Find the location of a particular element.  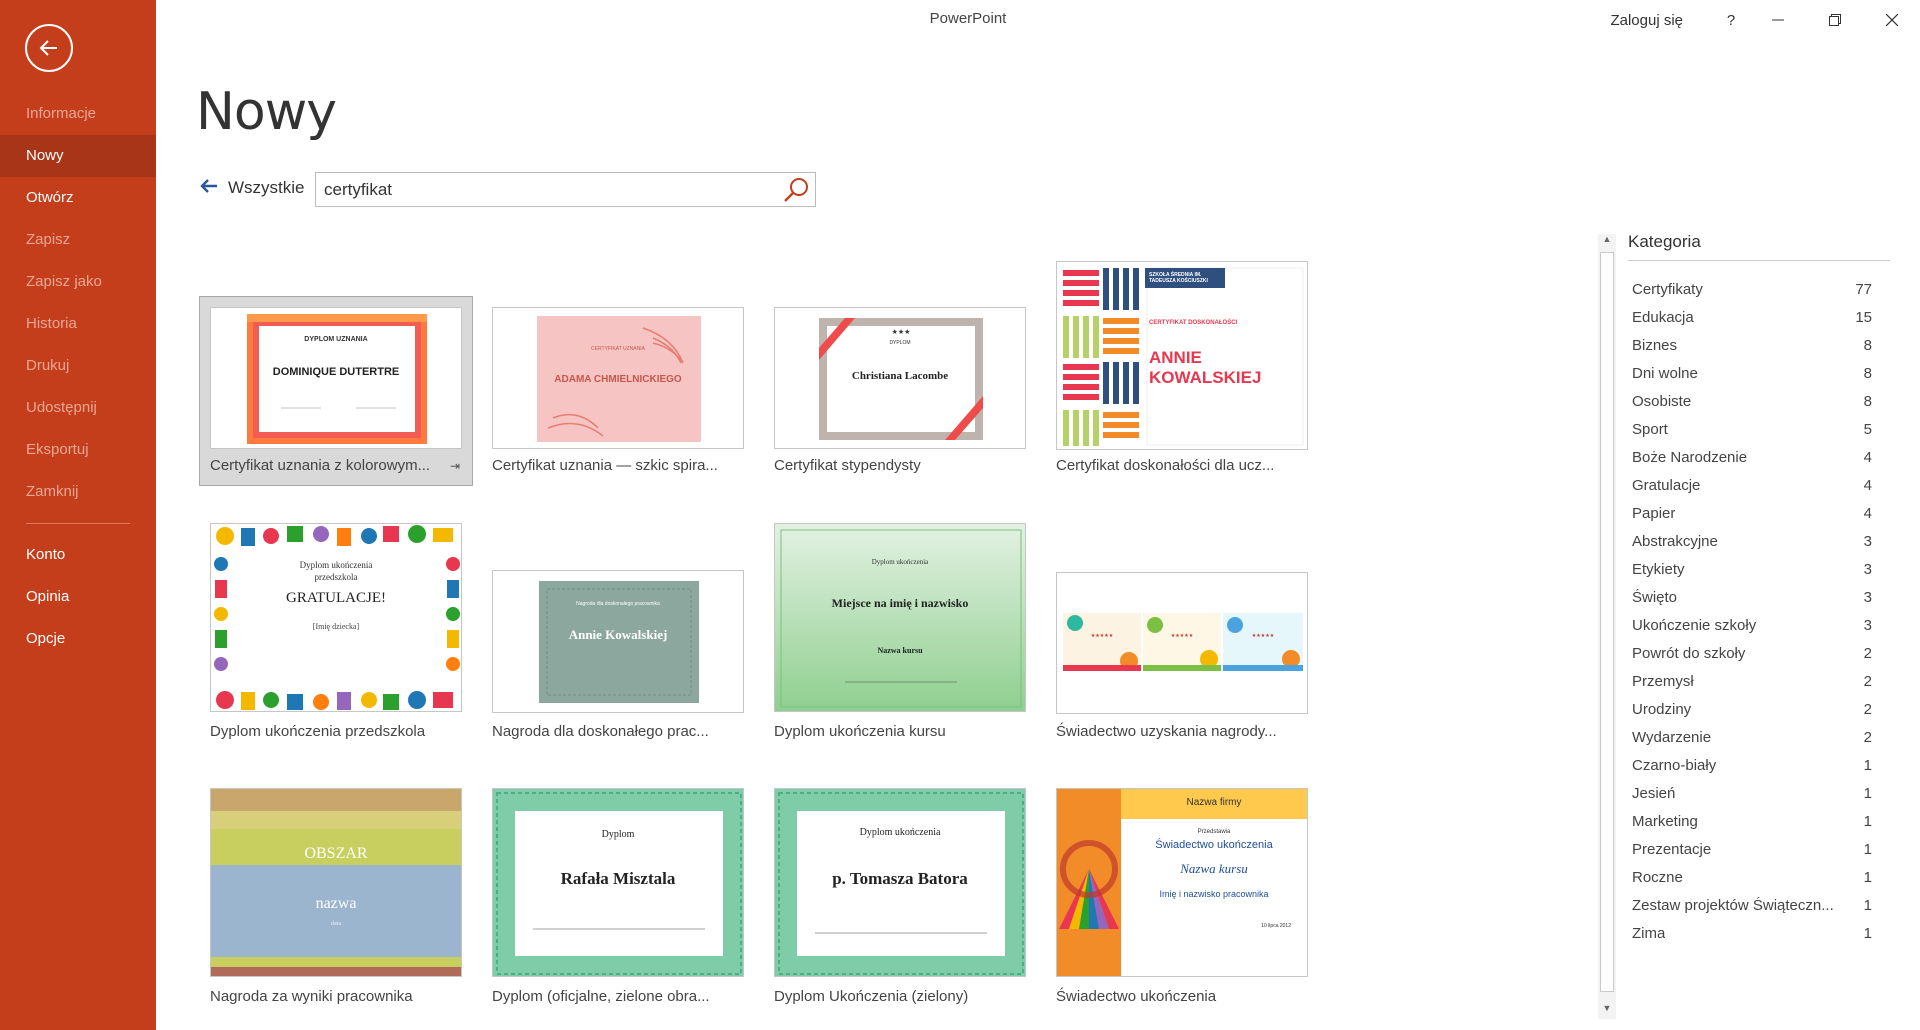

title-bar: PowerPoint Zaloguj się ? is located at coordinates (1038, 20).